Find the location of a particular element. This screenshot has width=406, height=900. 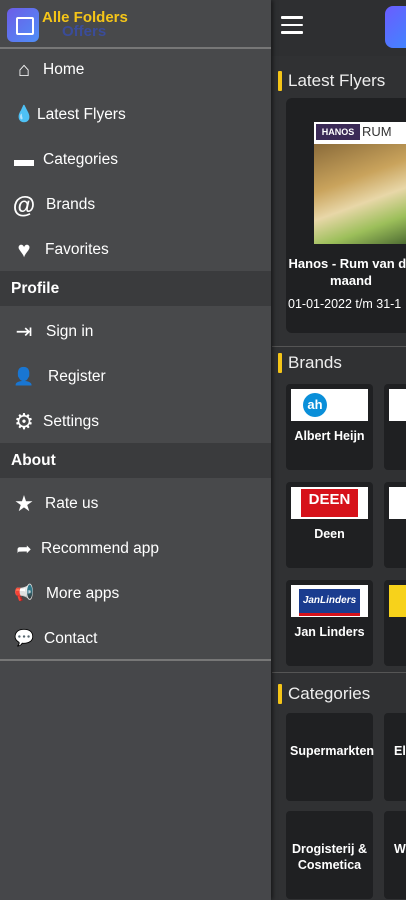

nav-item-label: Rate us is located at coordinates (72, 503).